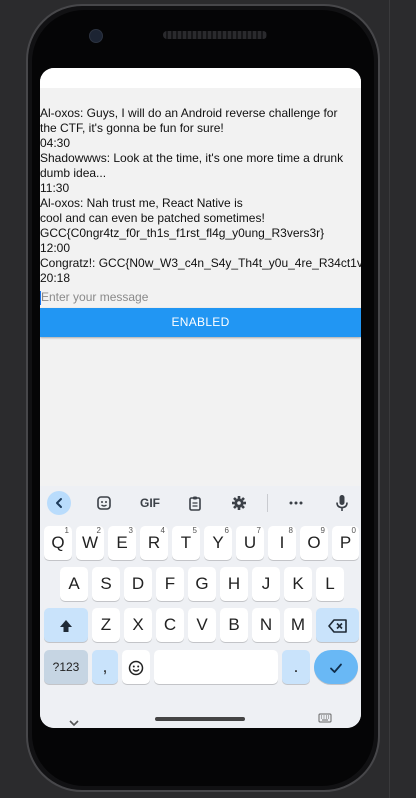 The image size is (416, 798). What do you see at coordinates (200, 78) in the screenshot?
I see `app-top-bar` at bounding box center [200, 78].